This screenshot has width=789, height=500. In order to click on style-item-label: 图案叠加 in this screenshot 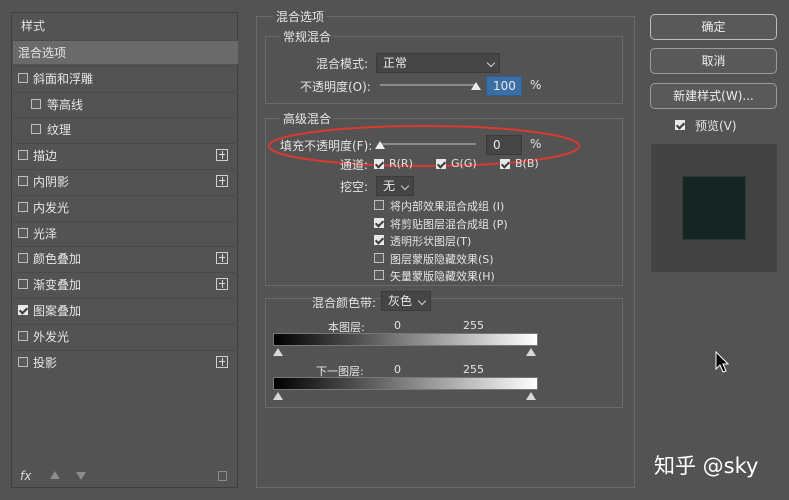, I will do `click(57, 311)`.